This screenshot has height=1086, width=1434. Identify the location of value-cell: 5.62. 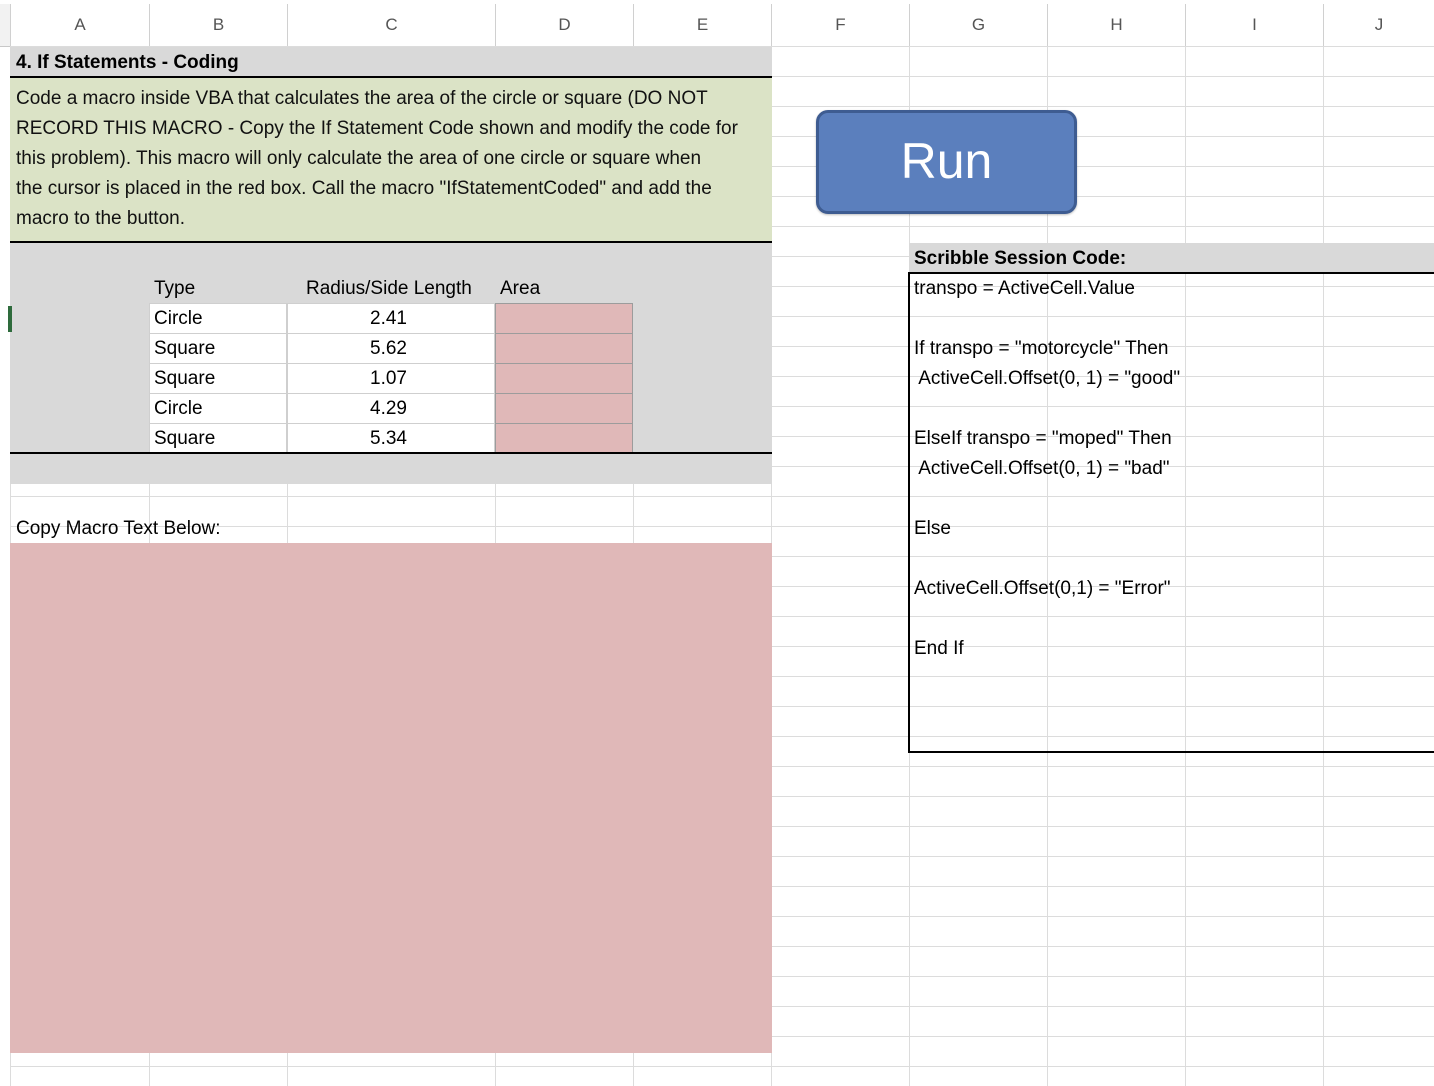
(391, 348).